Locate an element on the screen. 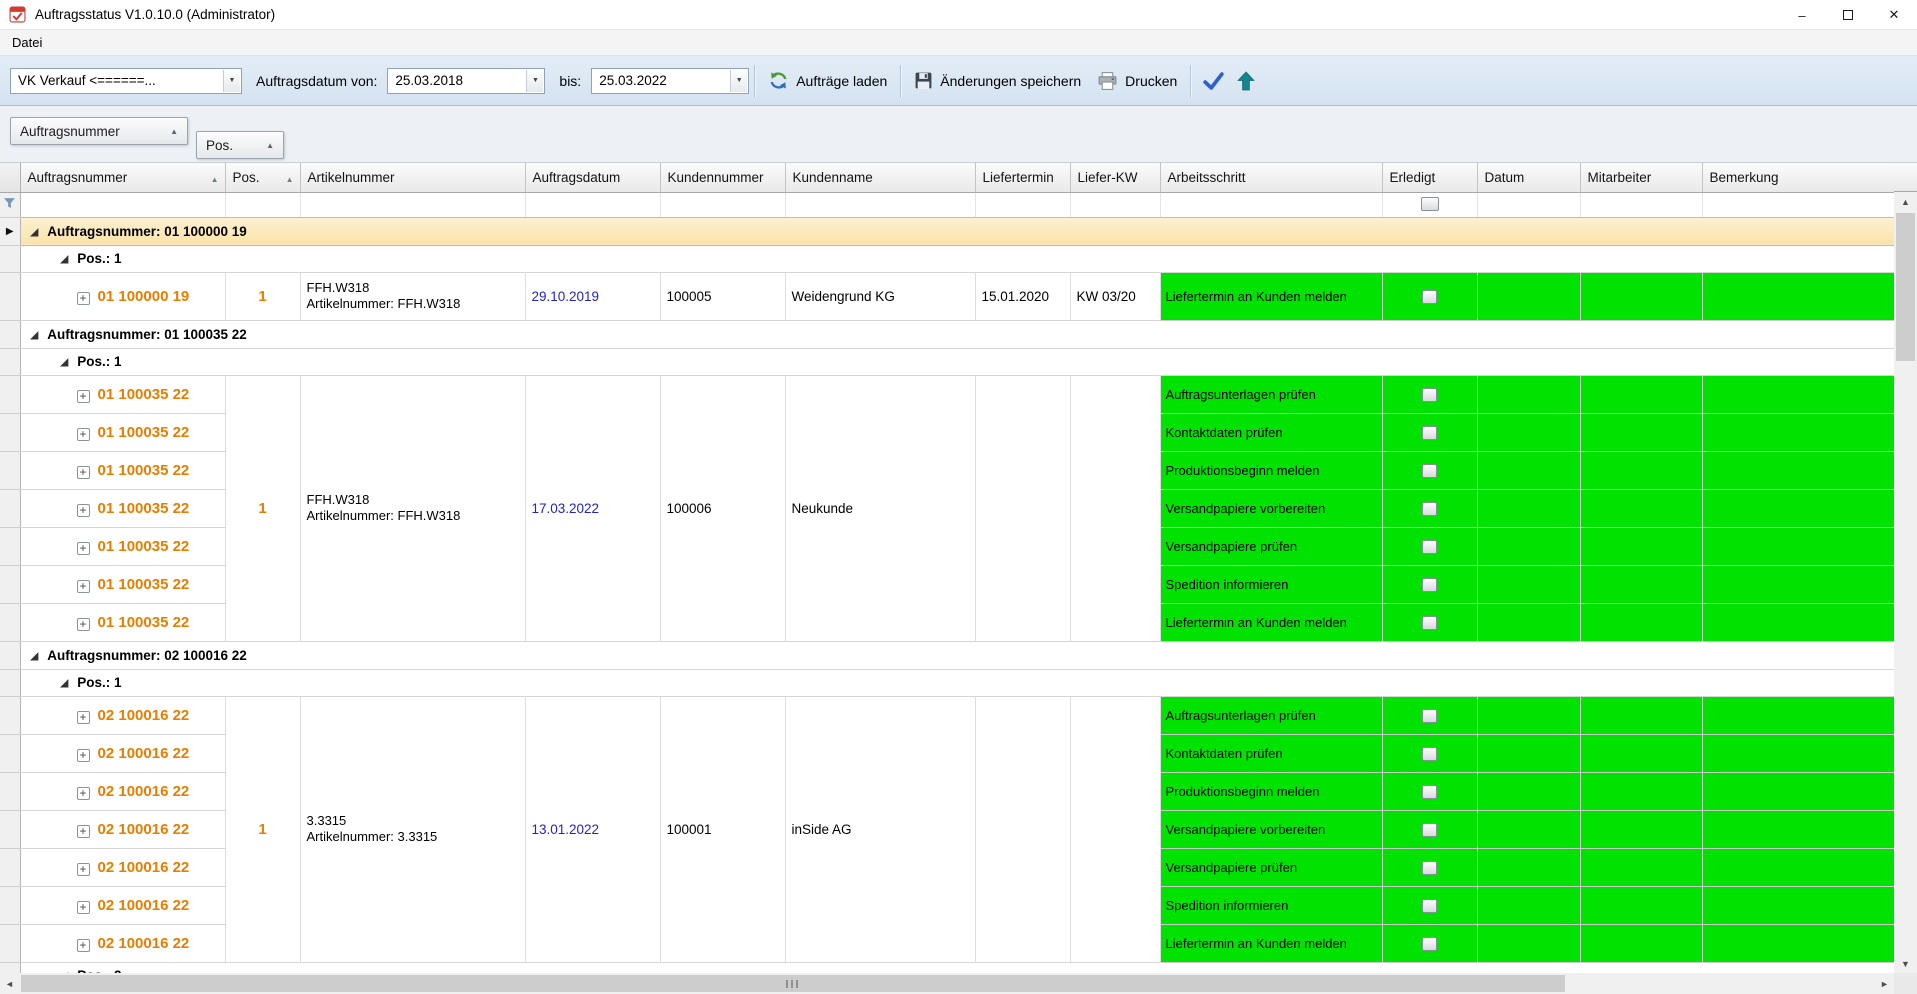 This screenshot has width=1917, height=994. cell-kundenname: Weidengrund KG is located at coordinates (880, 296).